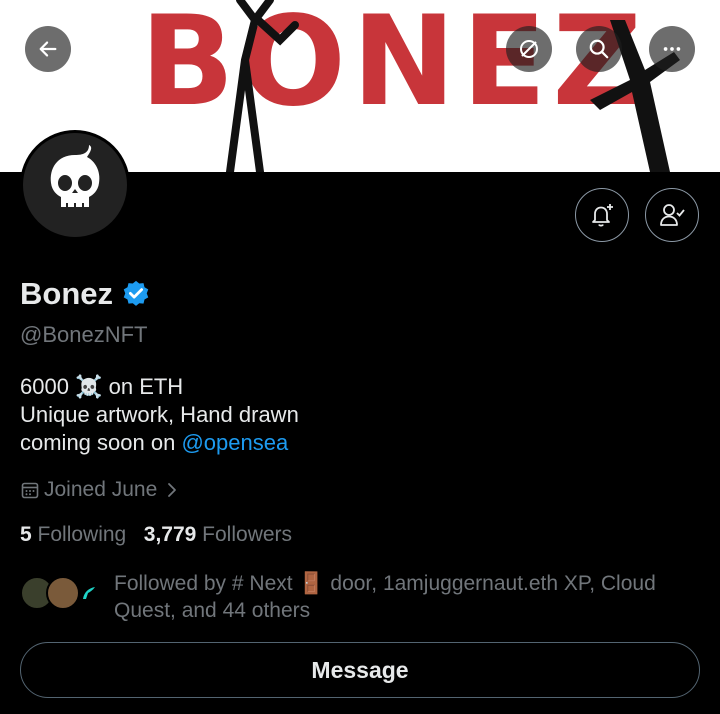 The width and height of the screenshot is (720, 714). I want to click on avatar-image, so click(75, 185).